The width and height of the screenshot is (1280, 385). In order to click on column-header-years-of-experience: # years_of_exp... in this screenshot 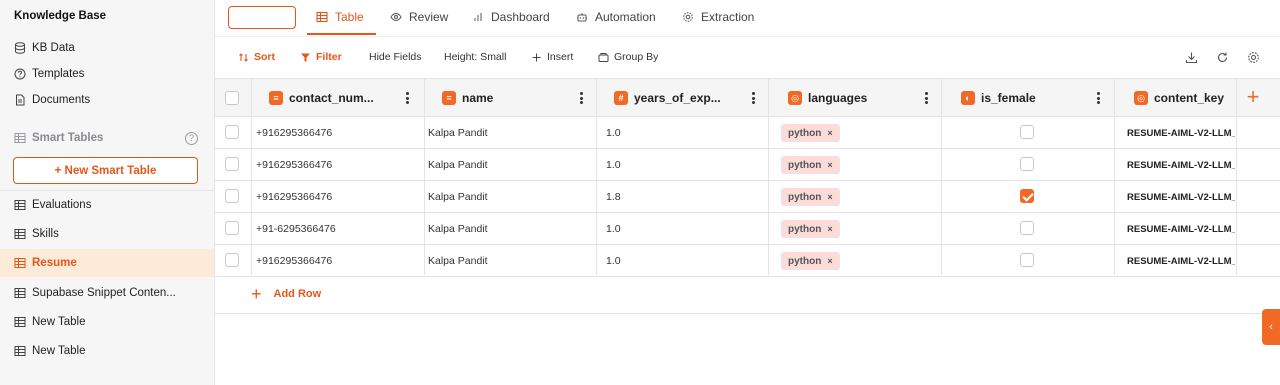, I will do `click(667, 98)`.